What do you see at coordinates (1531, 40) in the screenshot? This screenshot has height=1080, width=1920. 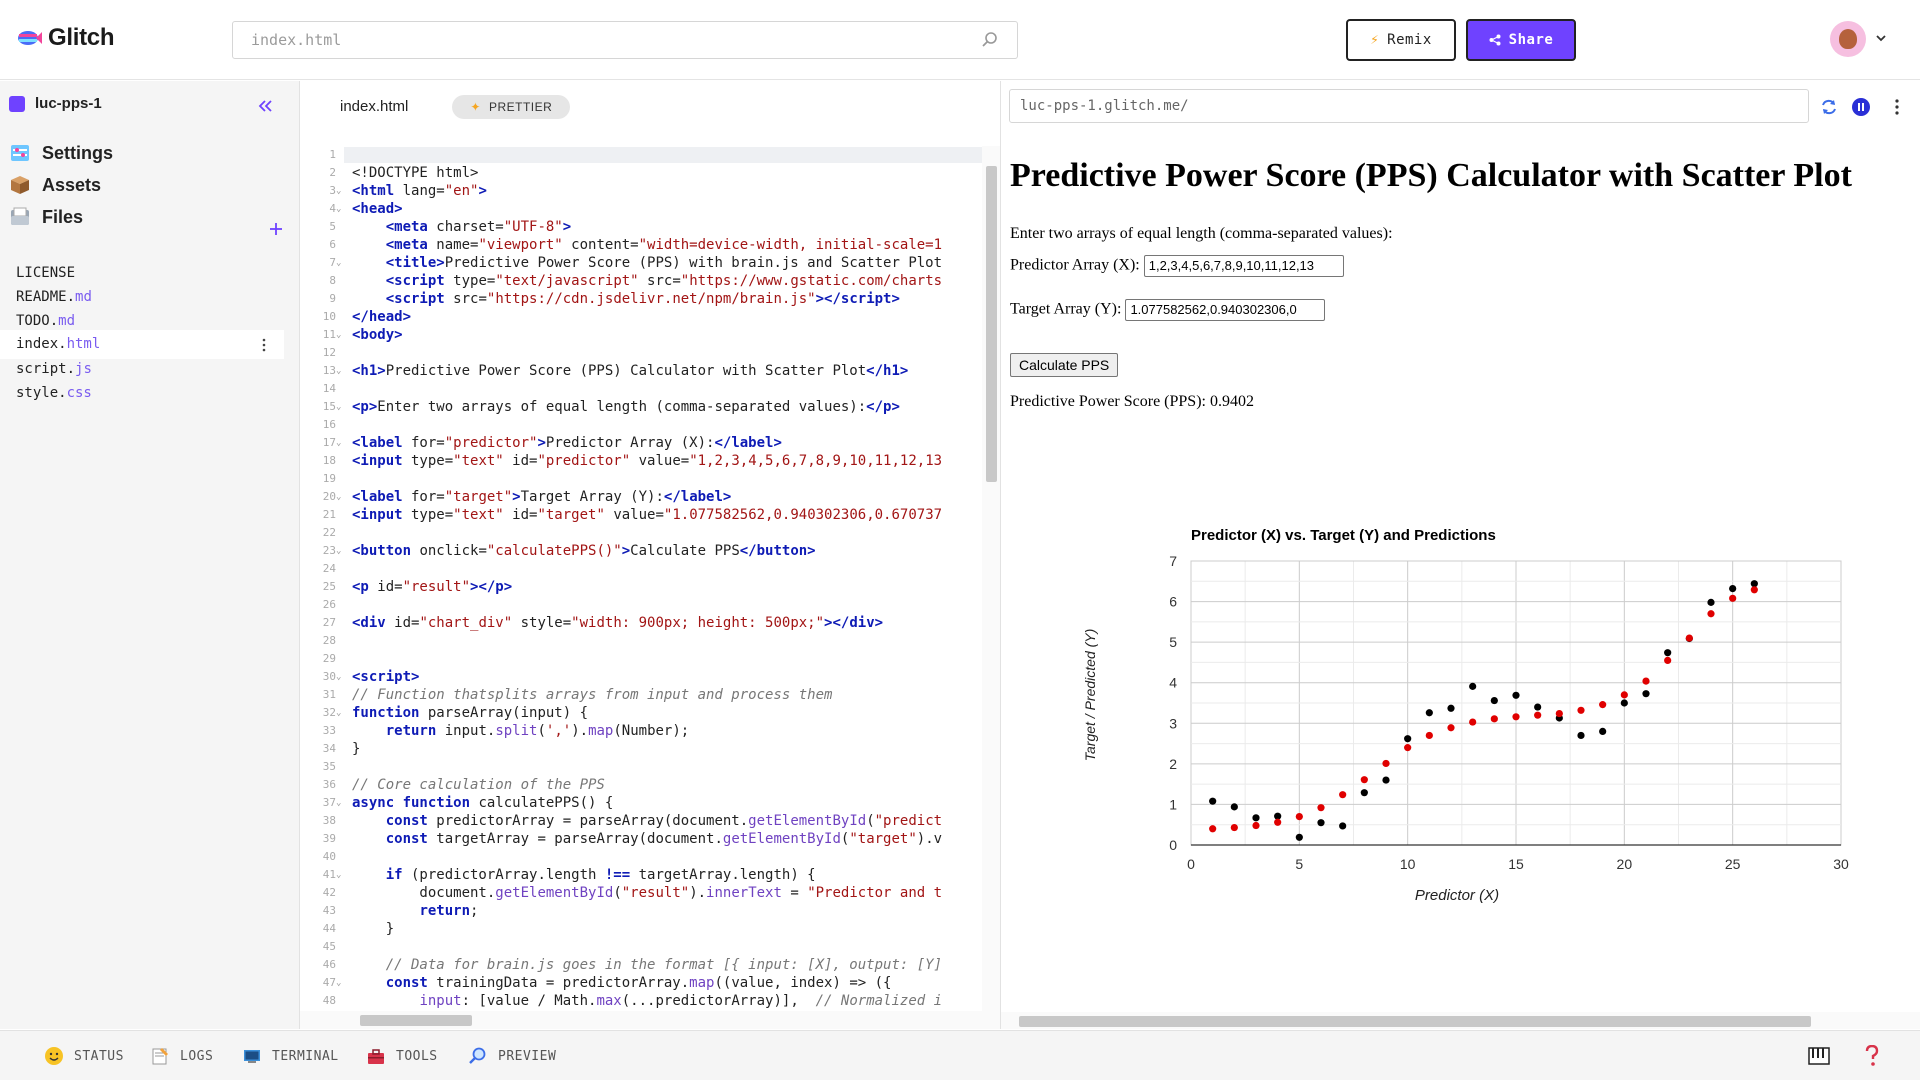 I see `share-label: Share` at bounding box center [1531, 40].